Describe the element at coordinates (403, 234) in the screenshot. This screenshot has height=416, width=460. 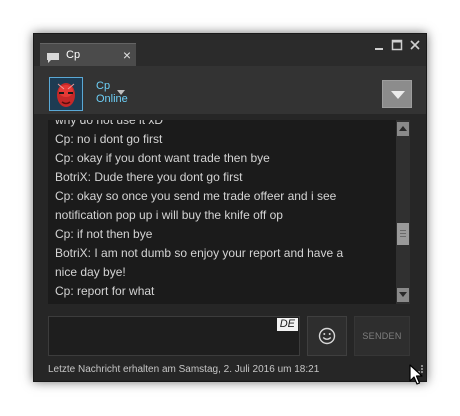
I see `scroll-thumb` at that location.